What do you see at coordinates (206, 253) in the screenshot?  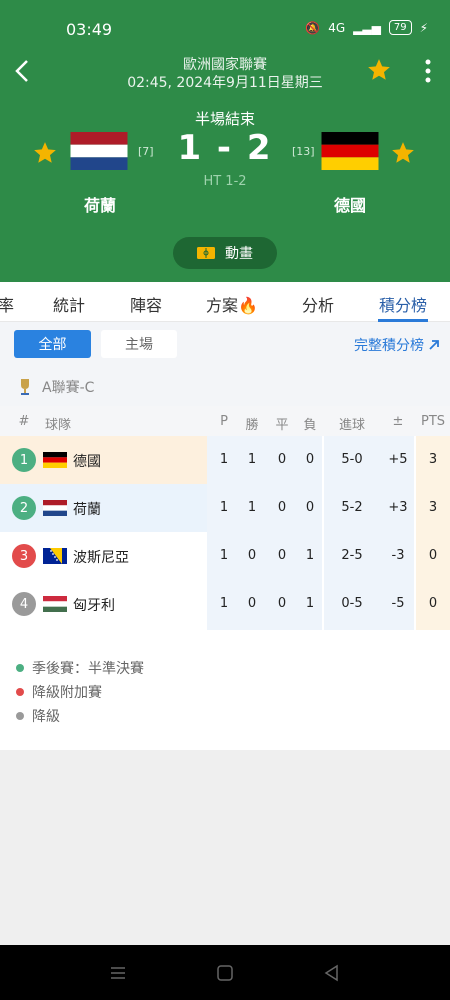 I see `pitch-icon` at bounding box center [206, 253].